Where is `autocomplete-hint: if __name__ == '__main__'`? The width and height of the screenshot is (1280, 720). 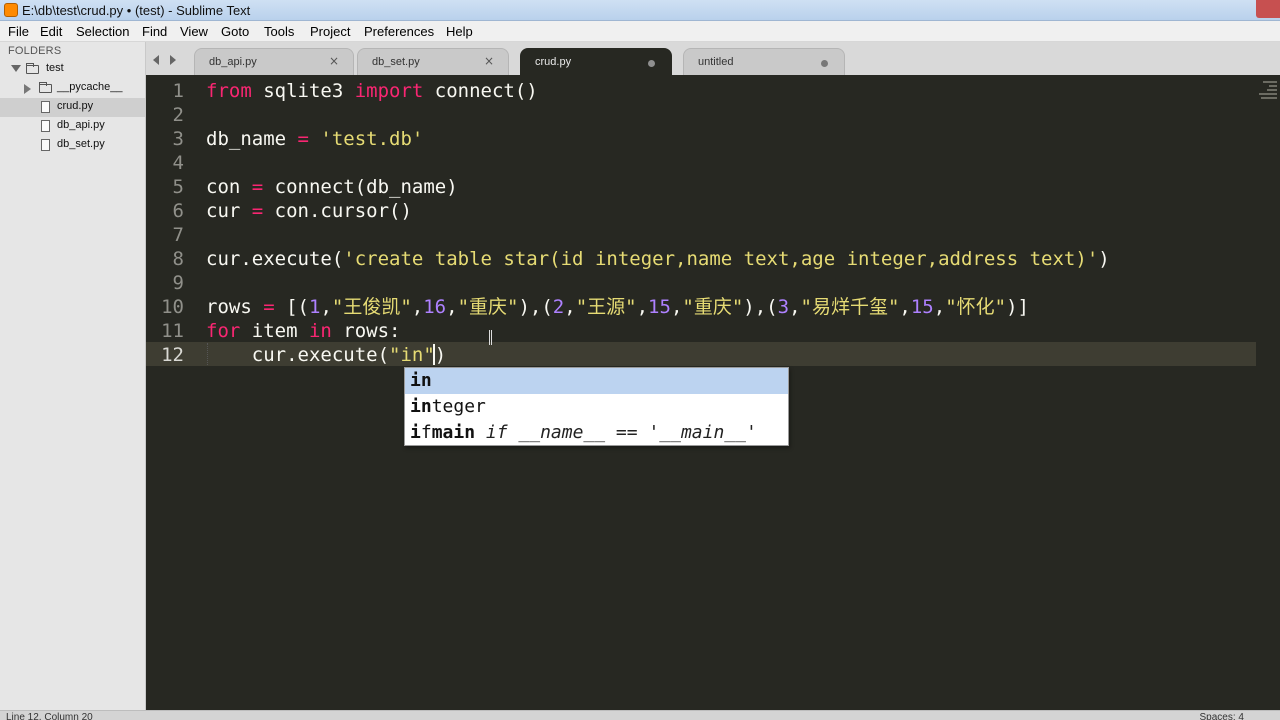 autocomplete-hint: if __name__ == '__main__' is located at coordinates (616, 432).